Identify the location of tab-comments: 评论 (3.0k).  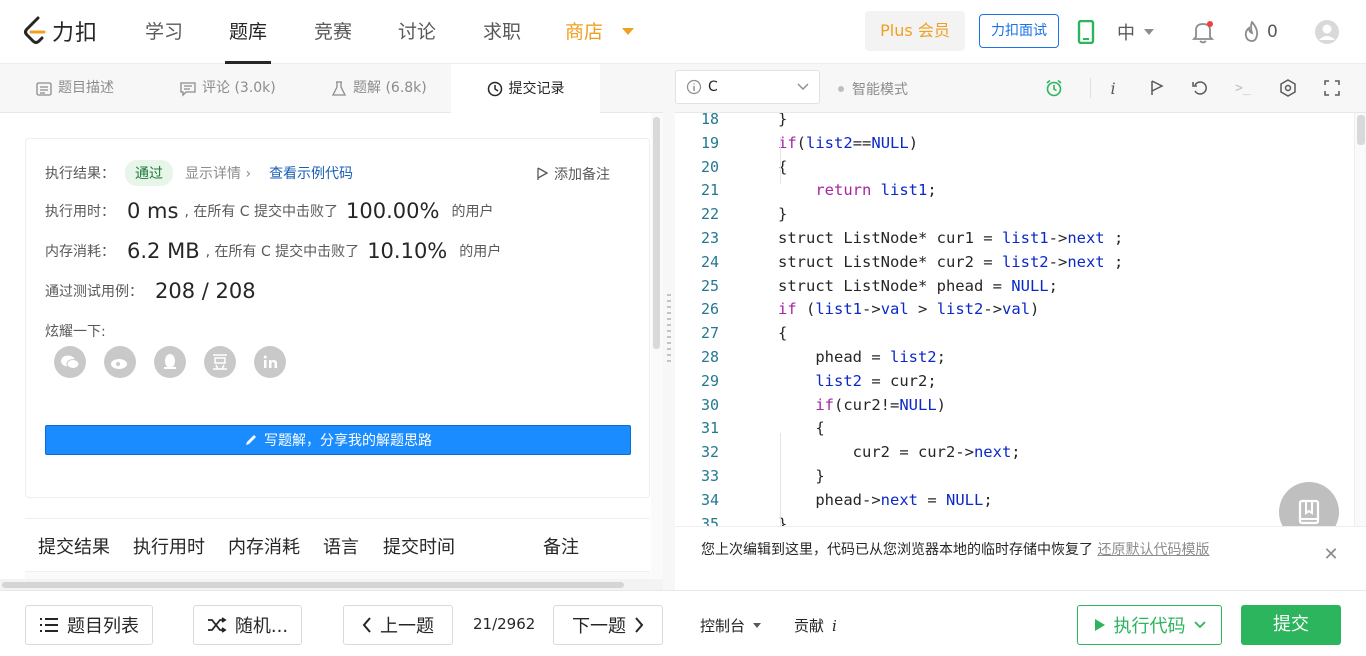
(228, 88).